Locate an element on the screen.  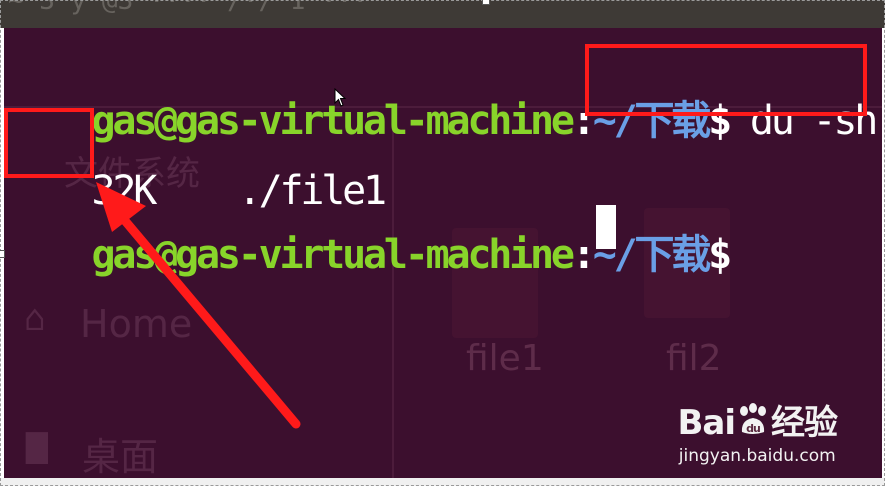
watermark-url: jingyan.baidu.com is located at coordinates (757, 456).